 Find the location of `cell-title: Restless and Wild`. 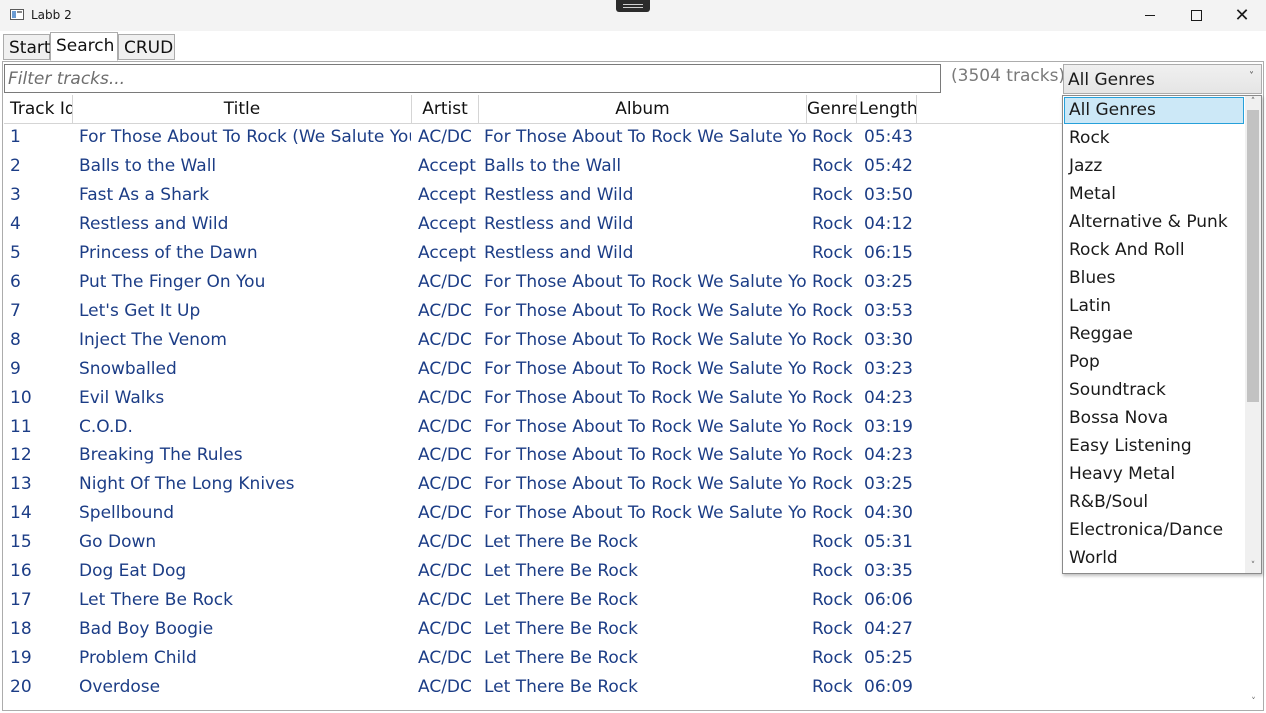

cell-title: Restless and Wild is located at coordinates (154, 223).